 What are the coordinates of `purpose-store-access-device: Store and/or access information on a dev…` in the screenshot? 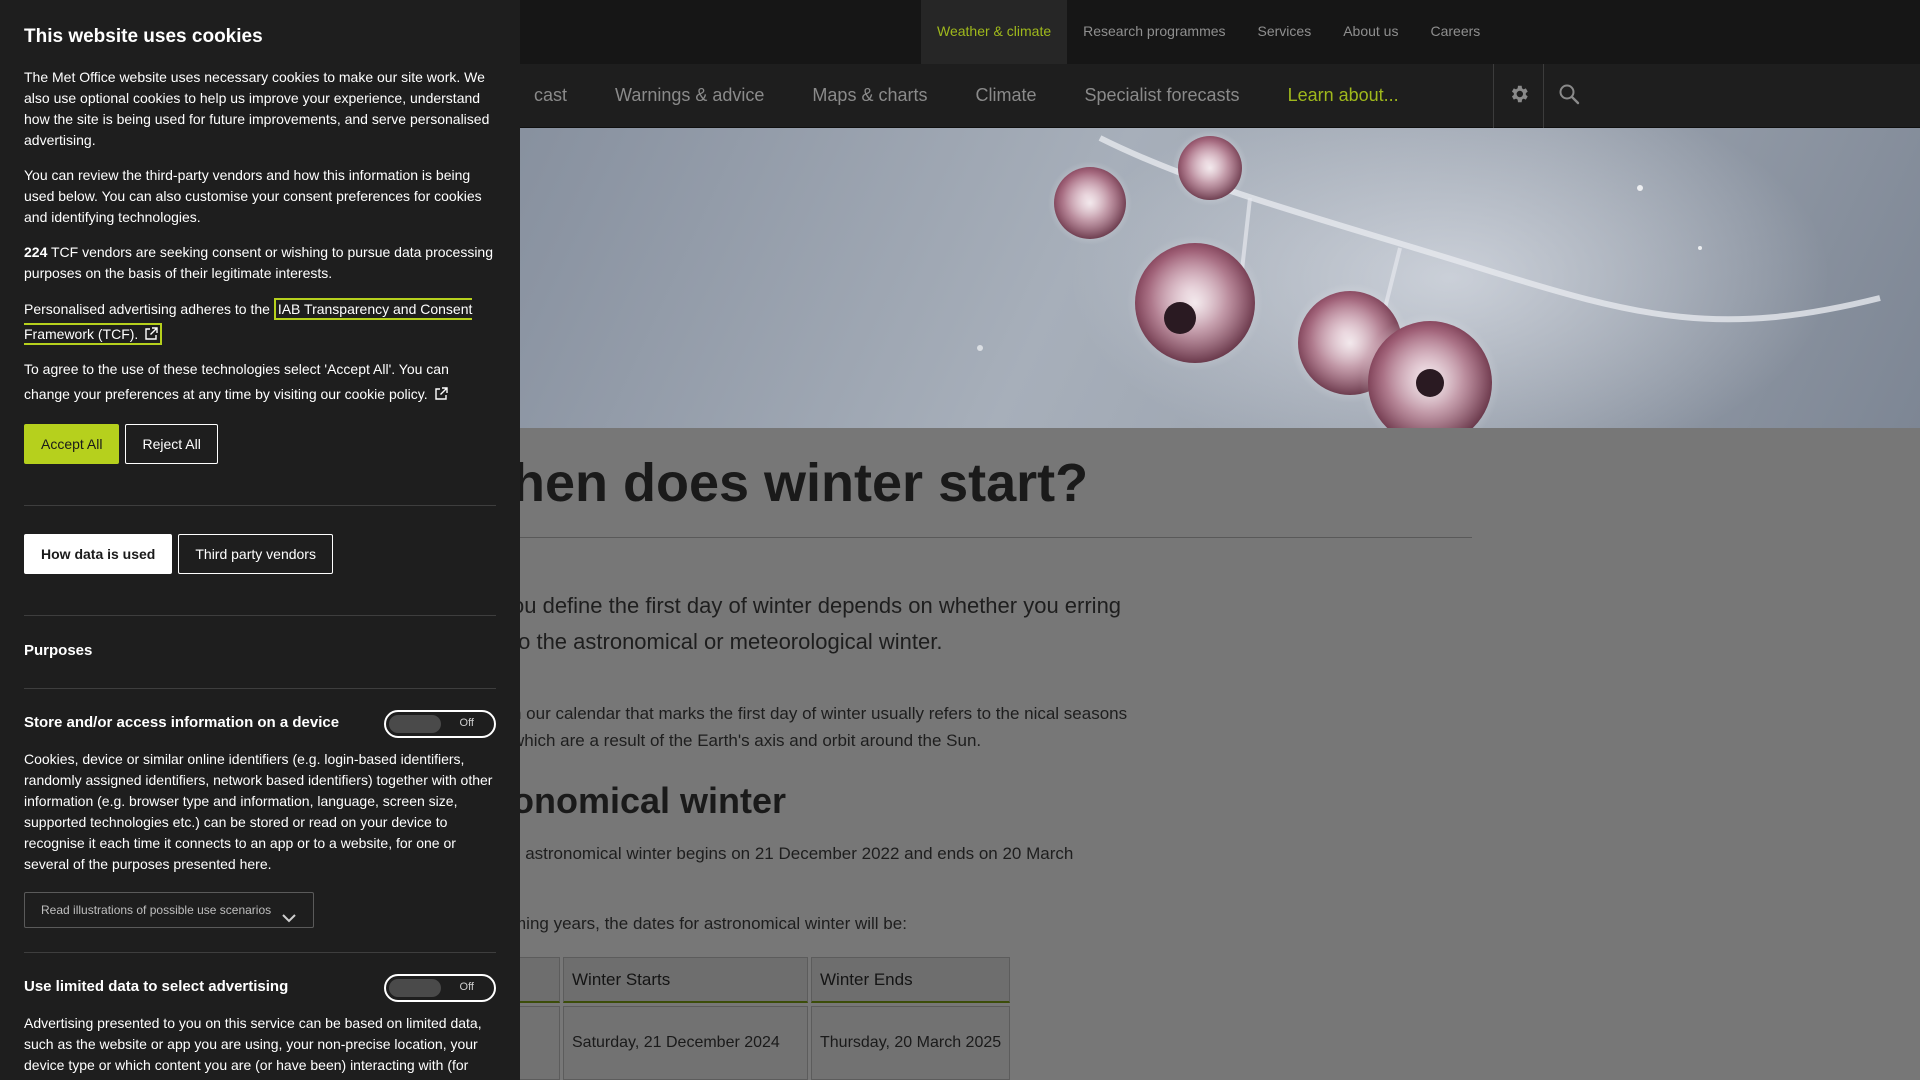 It's located at (260, 724).